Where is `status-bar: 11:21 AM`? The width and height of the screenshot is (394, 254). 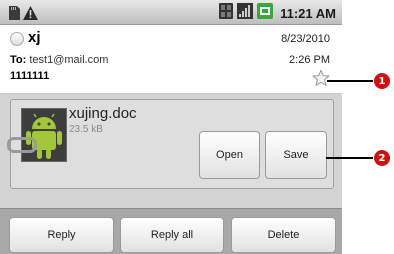 status-bar: 11:21 AM is located at coordinates (171, 12).